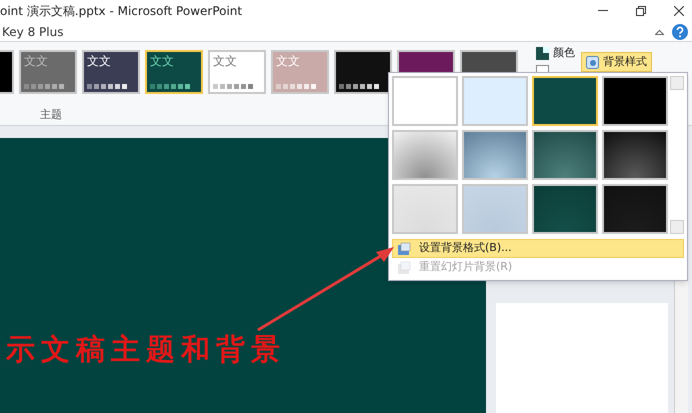 The image size is (692, 413). Describe the element at coordinates (641, 11) in the screenshot. I see `maximize-icon` at that location.